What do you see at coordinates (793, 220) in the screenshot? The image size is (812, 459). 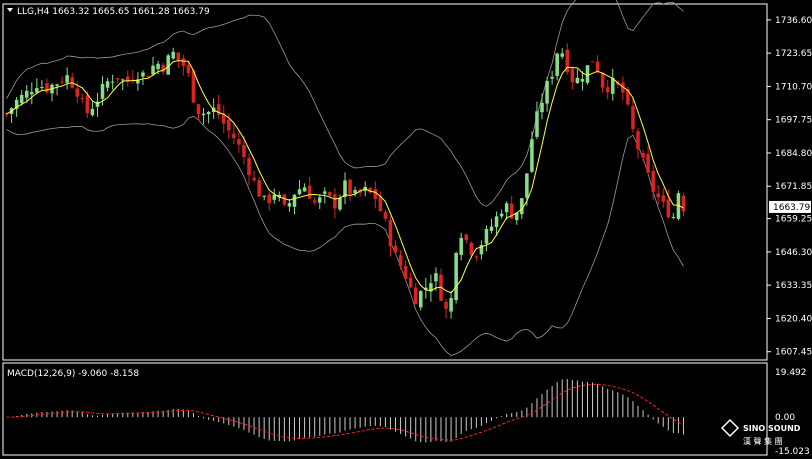 I see `price-tick-label: 1659.25` at bounding box center [793, 220].